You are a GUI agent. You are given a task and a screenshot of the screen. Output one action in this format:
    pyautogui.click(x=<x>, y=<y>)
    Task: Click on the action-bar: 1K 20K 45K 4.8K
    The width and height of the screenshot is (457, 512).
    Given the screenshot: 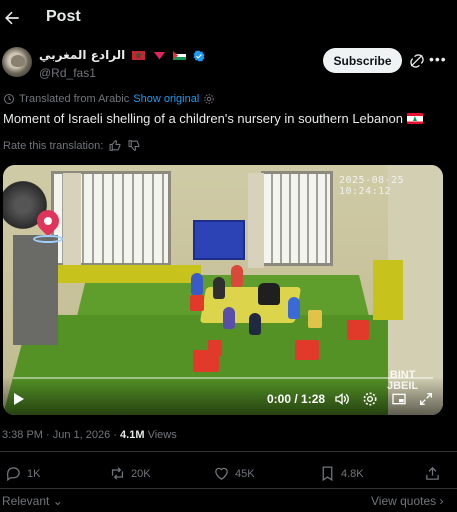 What is the action you would take?
    pyautogui.click(x=228, y=476)
    